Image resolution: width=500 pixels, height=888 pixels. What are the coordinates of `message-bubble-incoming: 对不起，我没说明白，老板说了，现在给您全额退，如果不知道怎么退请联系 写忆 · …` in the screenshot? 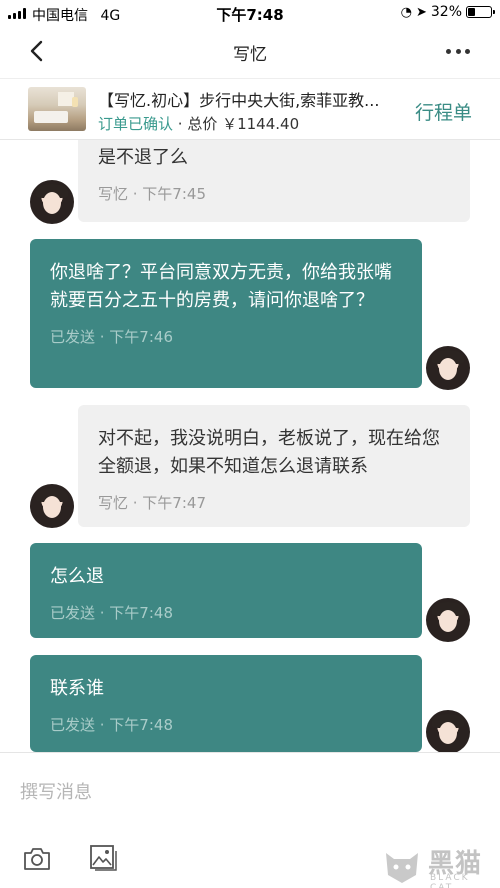 It's located at (274, 466).